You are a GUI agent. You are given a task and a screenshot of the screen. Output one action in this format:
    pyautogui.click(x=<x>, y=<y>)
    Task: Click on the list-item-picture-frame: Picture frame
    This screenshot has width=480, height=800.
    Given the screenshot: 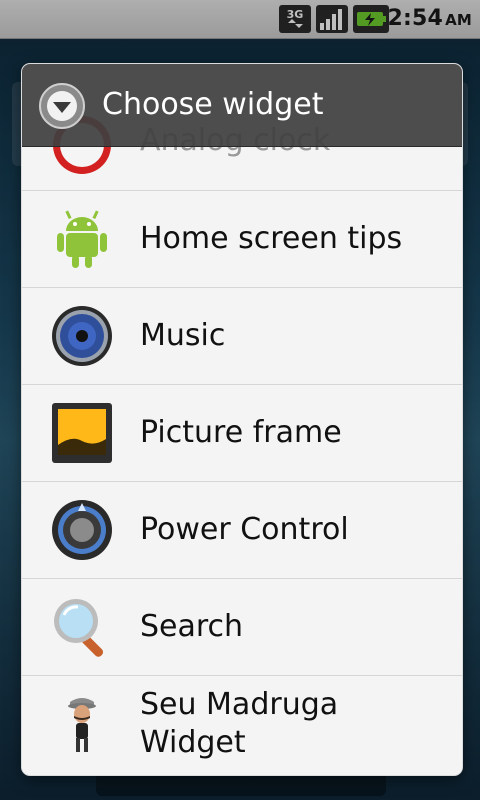 What is the action you would take?
    pyautogui.click(x=242, y=433)
    